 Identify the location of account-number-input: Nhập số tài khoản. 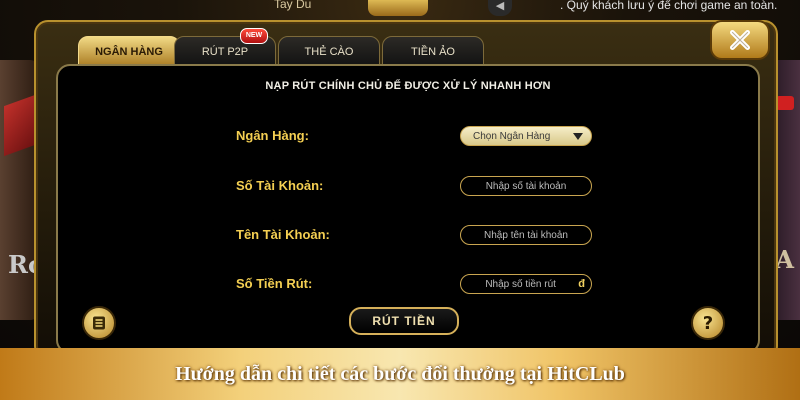
(526, 186).